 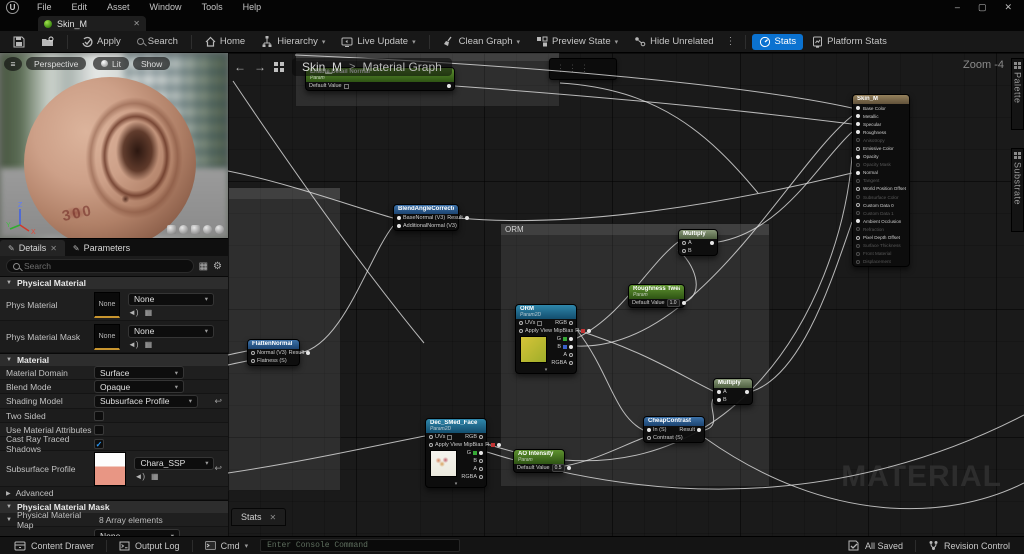 What do you see at coordinates (1017, 190) in the screenshot?
I see `substrate-side-tab: Substrate` at bounding box center [1017, 190].